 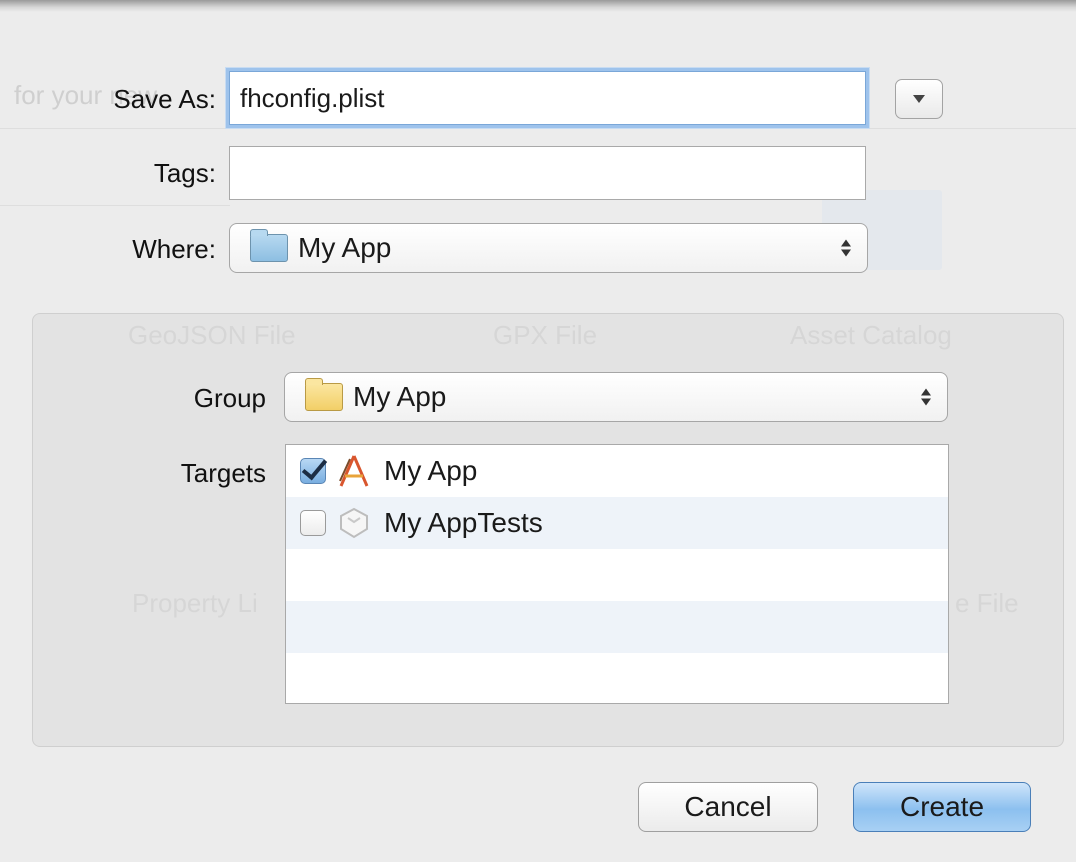 What do you see at coordinates (728, 807) in the screenshot?
I see `cancel-button: Cancel` at bounding box center [728, 807].